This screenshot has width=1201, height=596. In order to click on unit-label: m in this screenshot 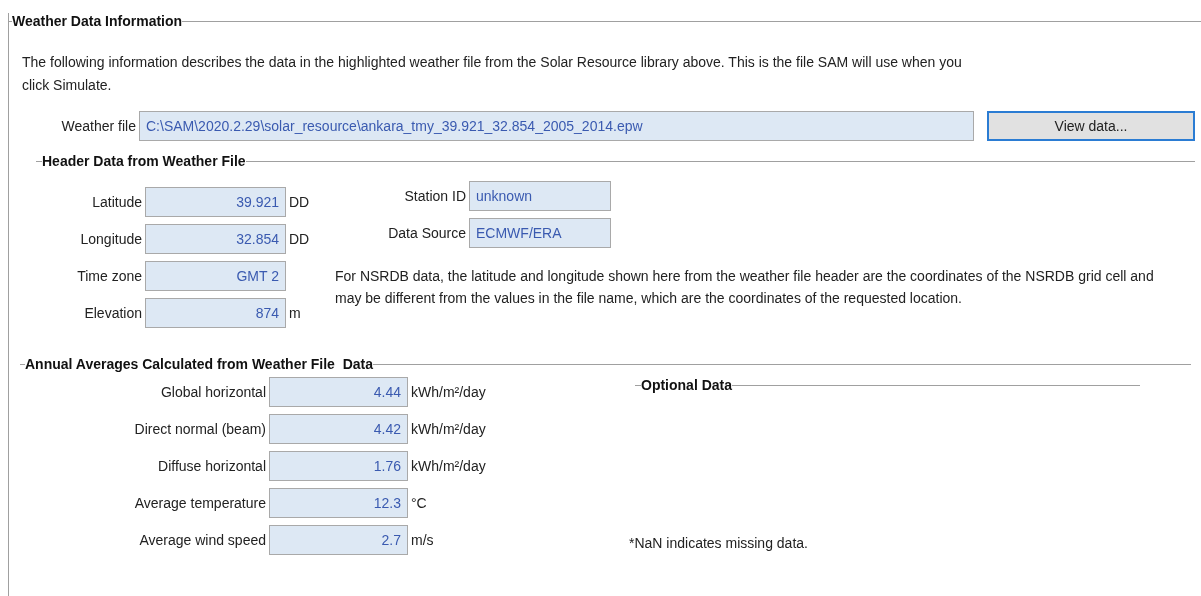, I will do `click(295, 313)`.